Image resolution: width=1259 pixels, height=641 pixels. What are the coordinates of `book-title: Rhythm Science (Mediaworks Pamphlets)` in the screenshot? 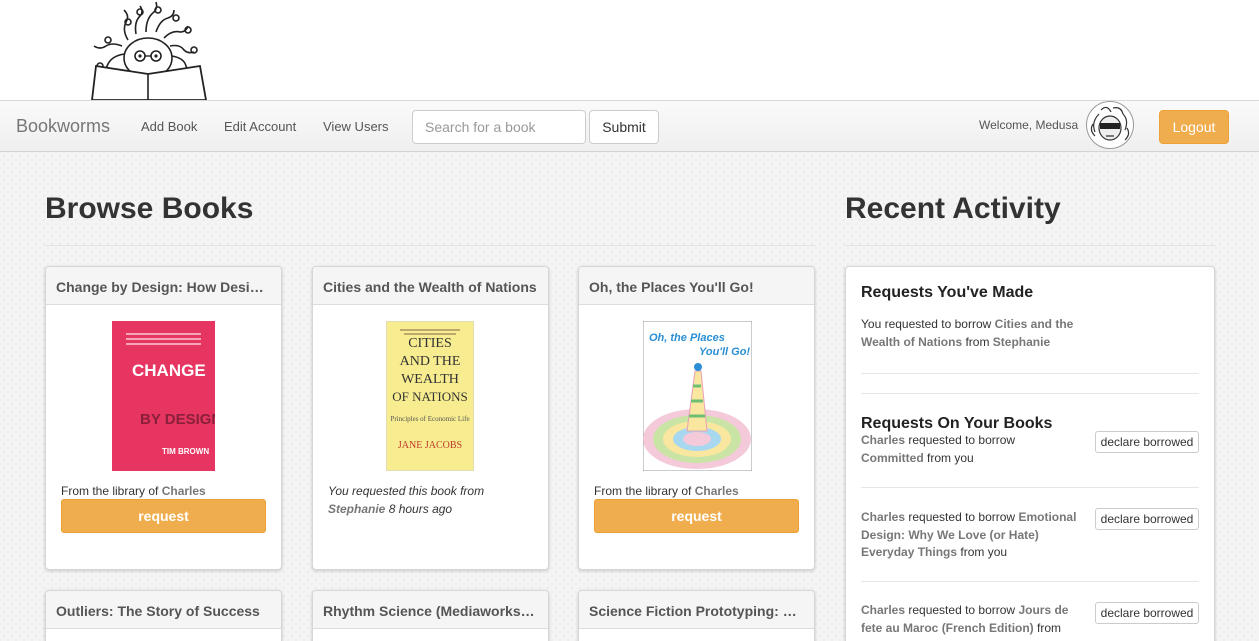 It's located at (430, 610).